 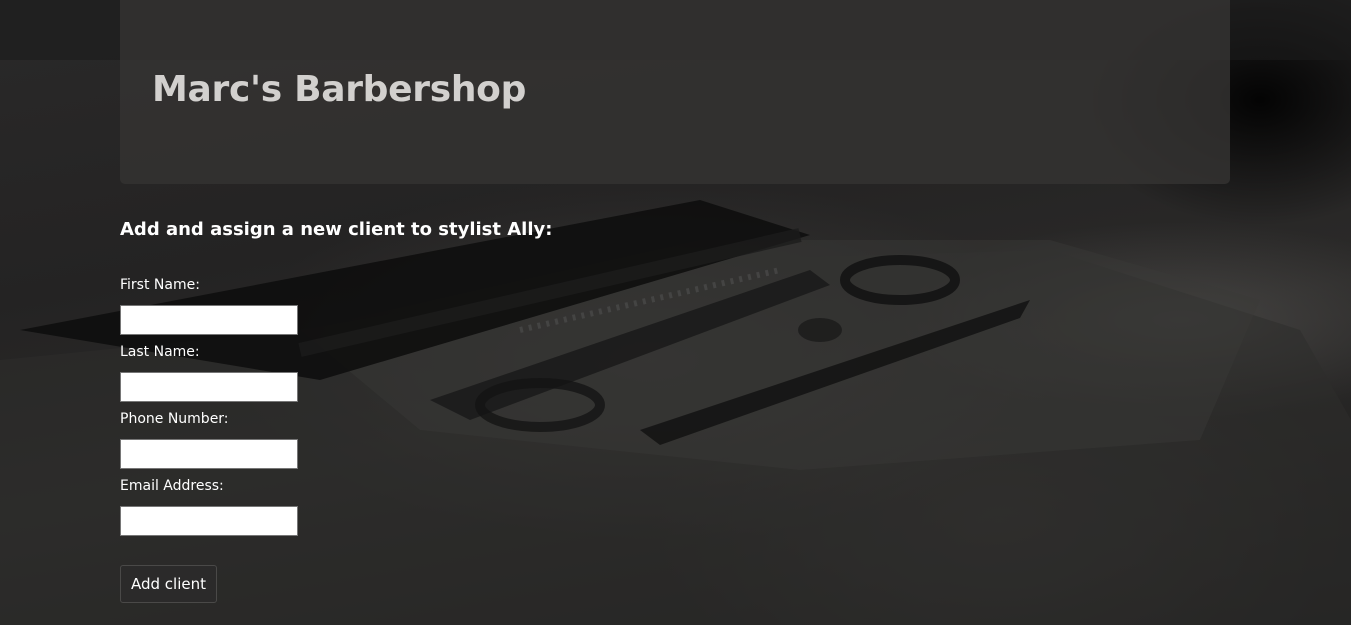 I want to click on first-name-label: First Name:, so click(x=160, y=285).